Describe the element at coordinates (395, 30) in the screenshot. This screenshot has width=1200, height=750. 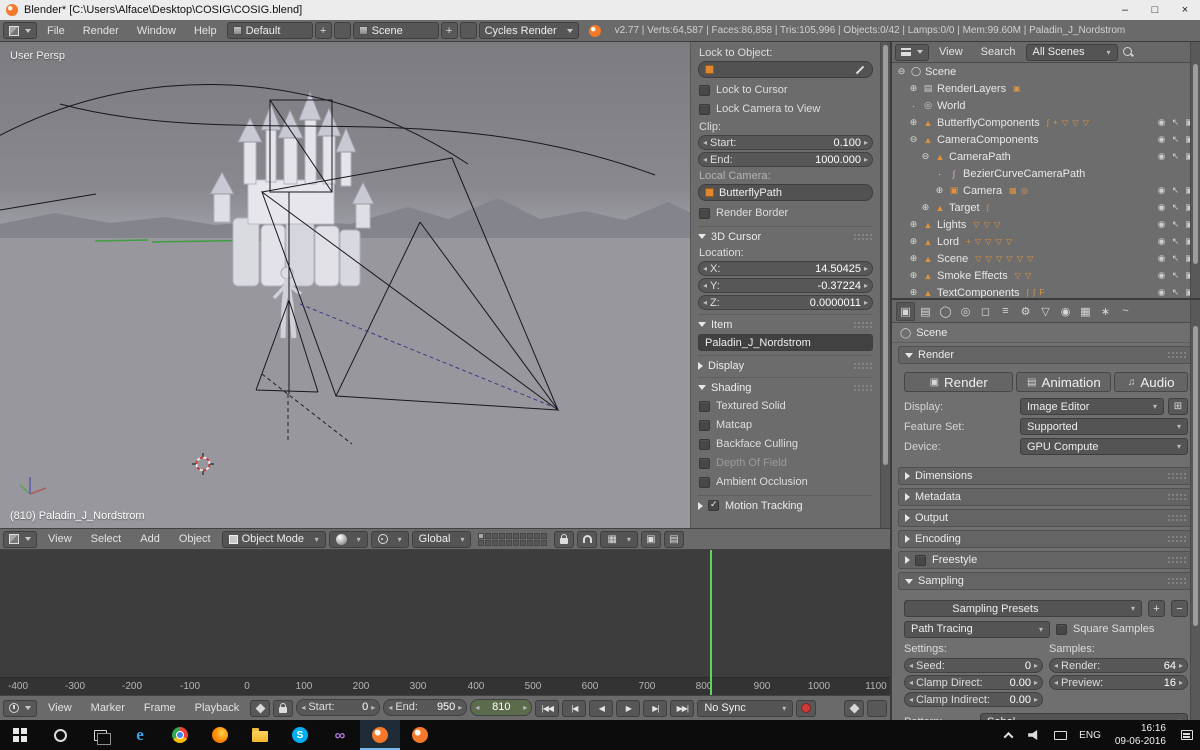
I see `scene-selector: Scene` at that location.